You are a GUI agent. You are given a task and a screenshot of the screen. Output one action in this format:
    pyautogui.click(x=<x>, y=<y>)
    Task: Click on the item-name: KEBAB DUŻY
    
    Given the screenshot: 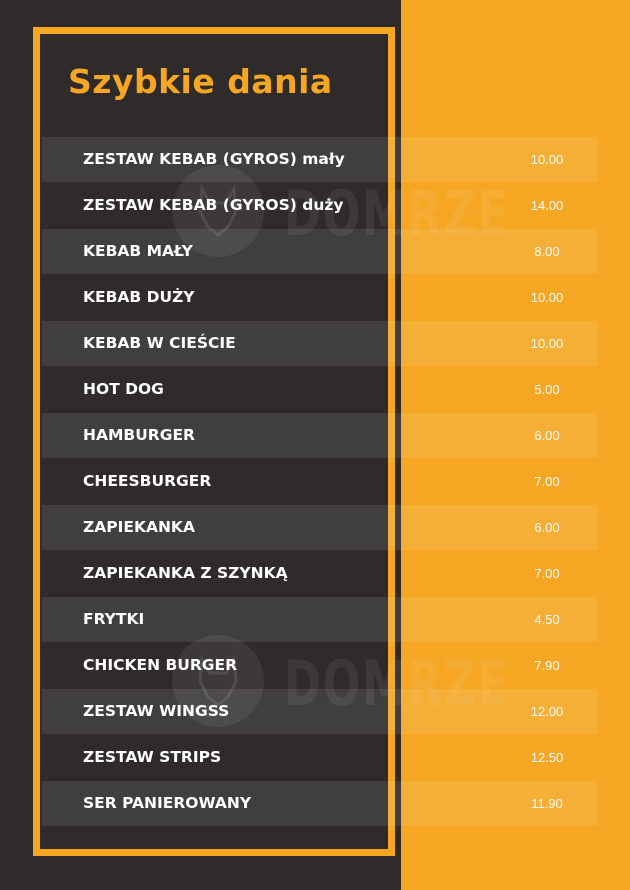 What is the action you would take?
    pyautogui.click(x=139, y=297)
    